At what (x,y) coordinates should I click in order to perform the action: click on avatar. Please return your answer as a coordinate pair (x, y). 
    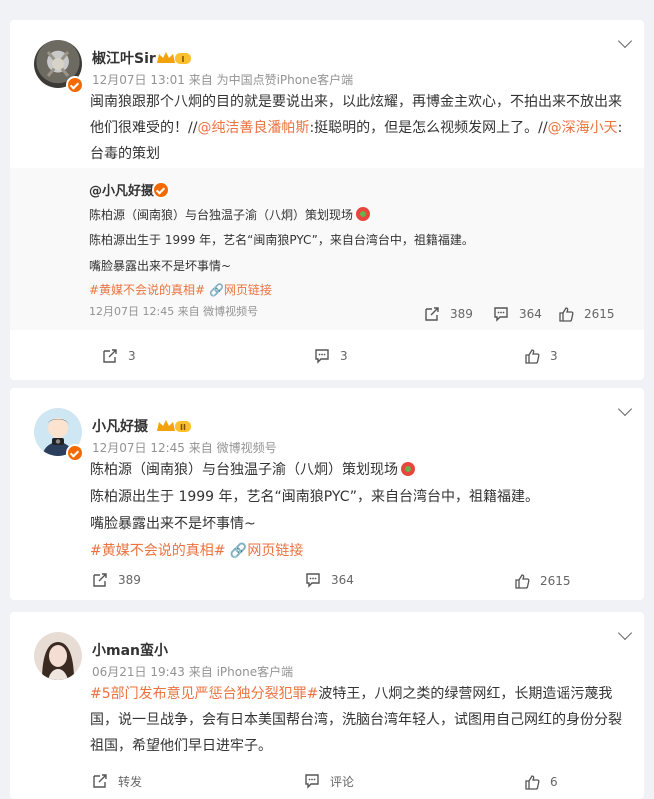
    Looking at the image, I should click on (58, 656).